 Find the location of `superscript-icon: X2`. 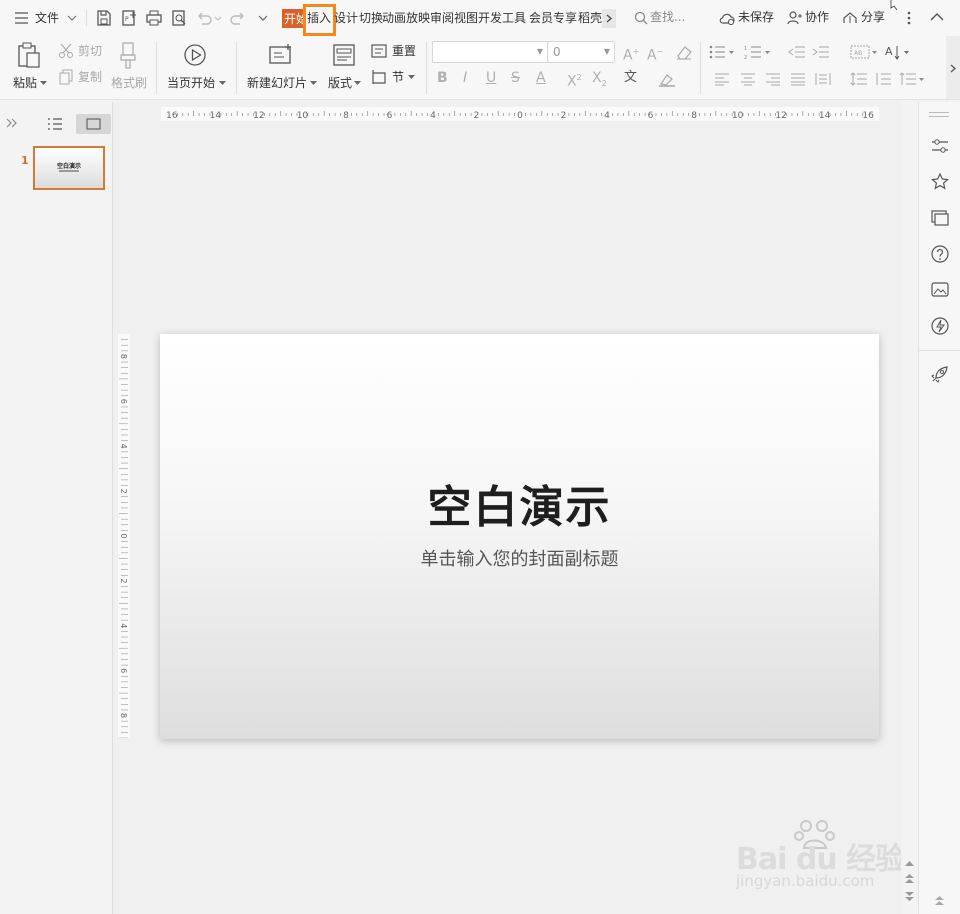

superscript-icon: X2 is located at coordinates (574, 80).